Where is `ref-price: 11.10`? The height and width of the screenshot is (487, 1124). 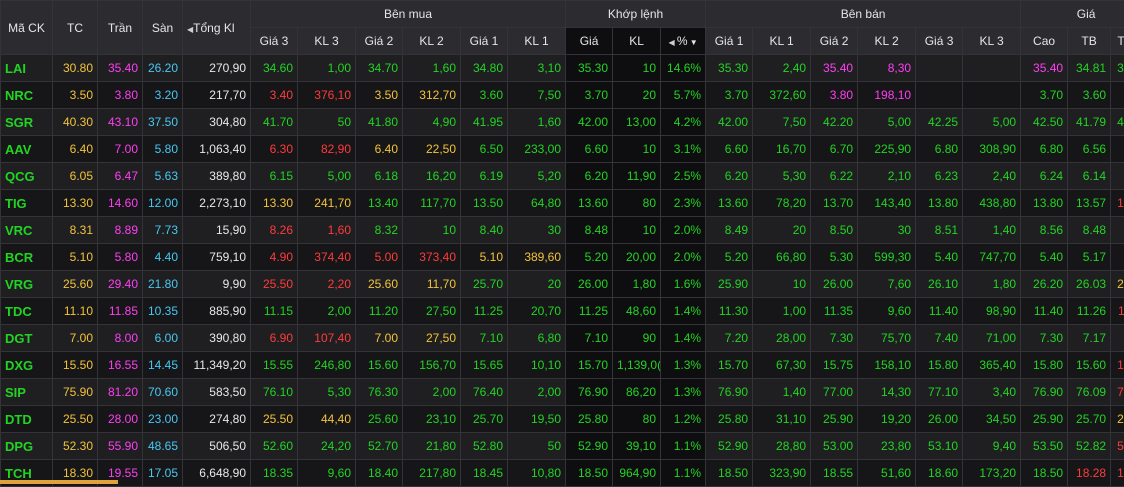 ref-price: 11.10 is located at coordinates (75, 311).